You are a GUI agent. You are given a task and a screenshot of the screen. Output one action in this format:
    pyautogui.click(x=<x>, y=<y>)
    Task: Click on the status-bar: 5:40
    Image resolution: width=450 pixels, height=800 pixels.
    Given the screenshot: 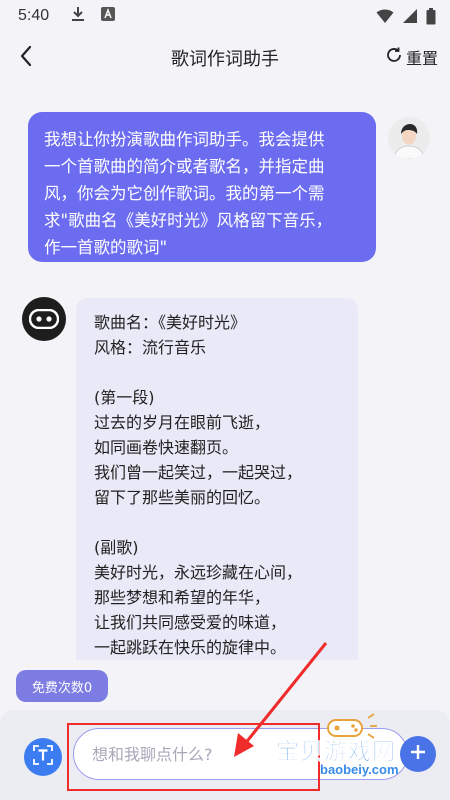 What is the action you would take?
    pyautogui.click(x=225, y=16)
    